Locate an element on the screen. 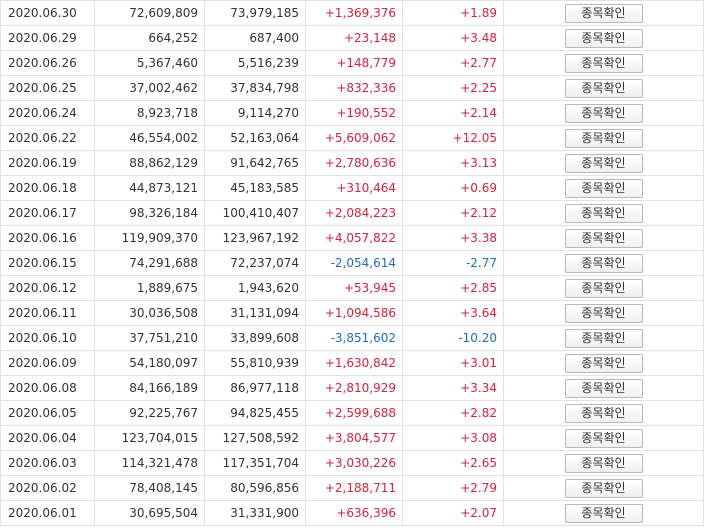 Image resolution: width=704 pixels, height=528 pixels. change-cell: +1,094,586 is located at coordinates (354, 313).